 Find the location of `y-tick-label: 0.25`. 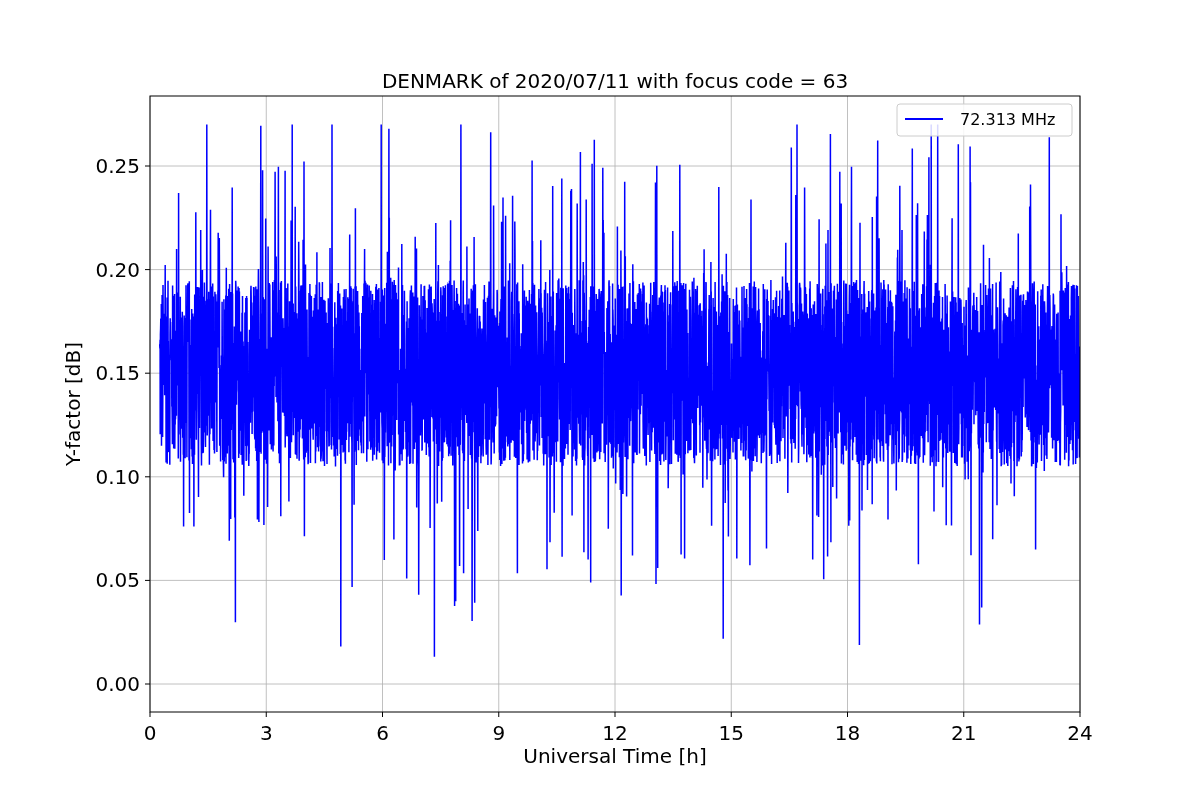

y-tick-label: 0.25 is located at coordinates (117, 166).